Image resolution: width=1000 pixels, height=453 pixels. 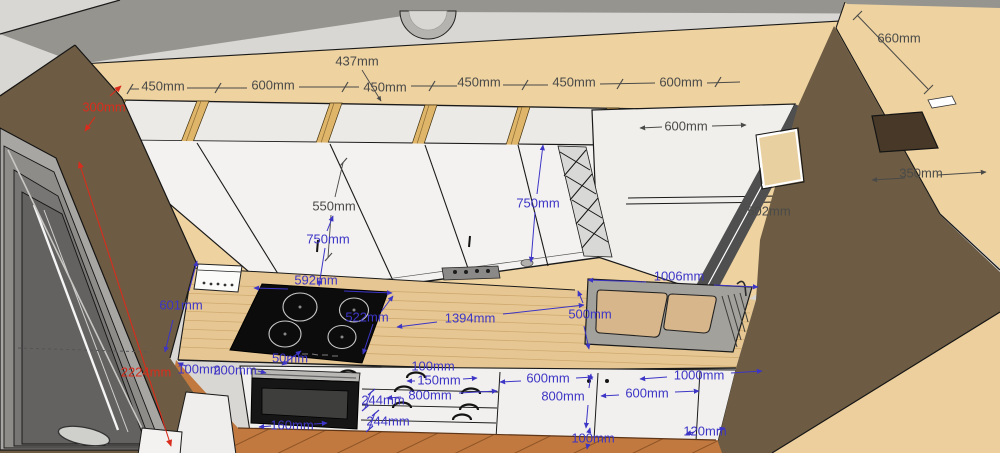 I want to click on dim-label-600mm-3: 600mm, so click(x=686, y=126).